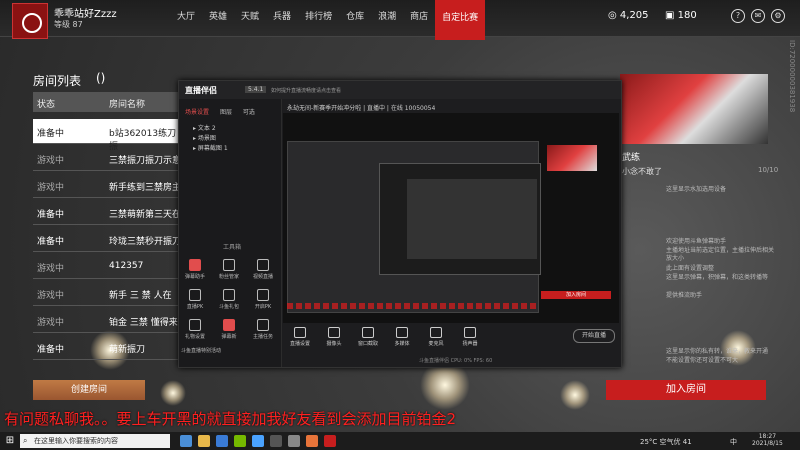  Describe the element at coordinates (312, 441) in the screenshot. I see `streaming-app-icon` at that location.